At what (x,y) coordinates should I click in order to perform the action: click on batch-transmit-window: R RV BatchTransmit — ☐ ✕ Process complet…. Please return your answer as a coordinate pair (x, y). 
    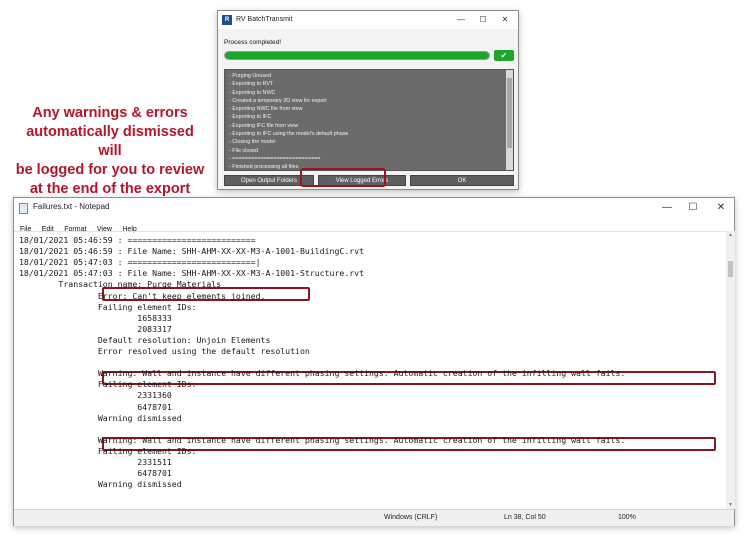
    Looking at the image, I should click on (368, 100).